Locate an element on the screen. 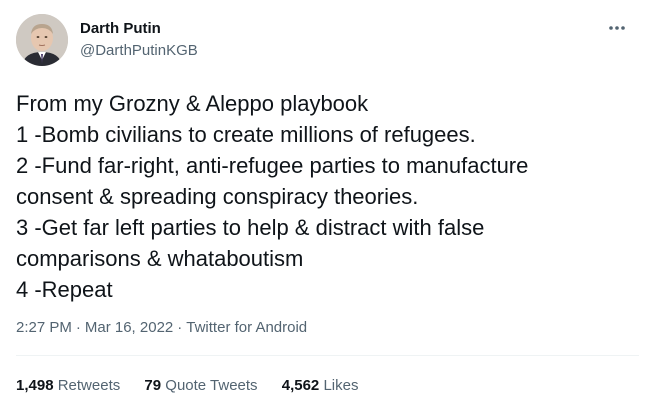  quote-tweets-stat: 79 Quote Tweets is located at coordinates (200, 385).